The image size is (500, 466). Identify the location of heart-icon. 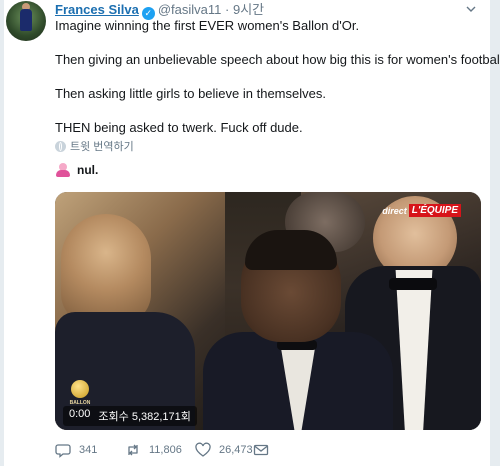
(203, 449).